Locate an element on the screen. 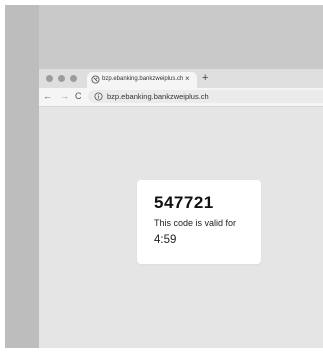  verification-code-card: 547721 This code is valid for 4:59 is located at coordinates (199, 222).